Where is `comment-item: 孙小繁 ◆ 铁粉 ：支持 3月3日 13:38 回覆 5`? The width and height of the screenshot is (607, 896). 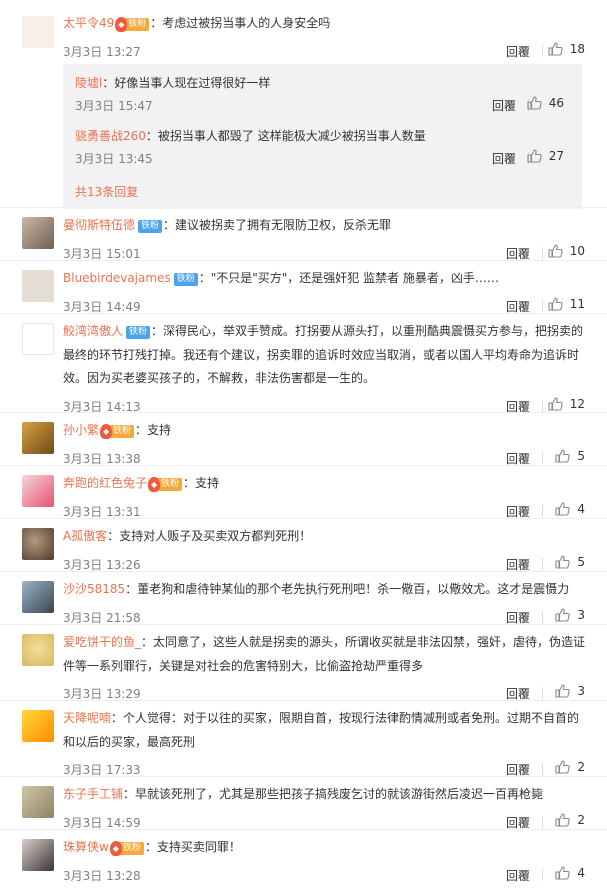
comment-item: 孙小繁 ◆ 铁粉 ：支持 3月3日 13:38 回覆 5 is located at coordinates (303, 439).